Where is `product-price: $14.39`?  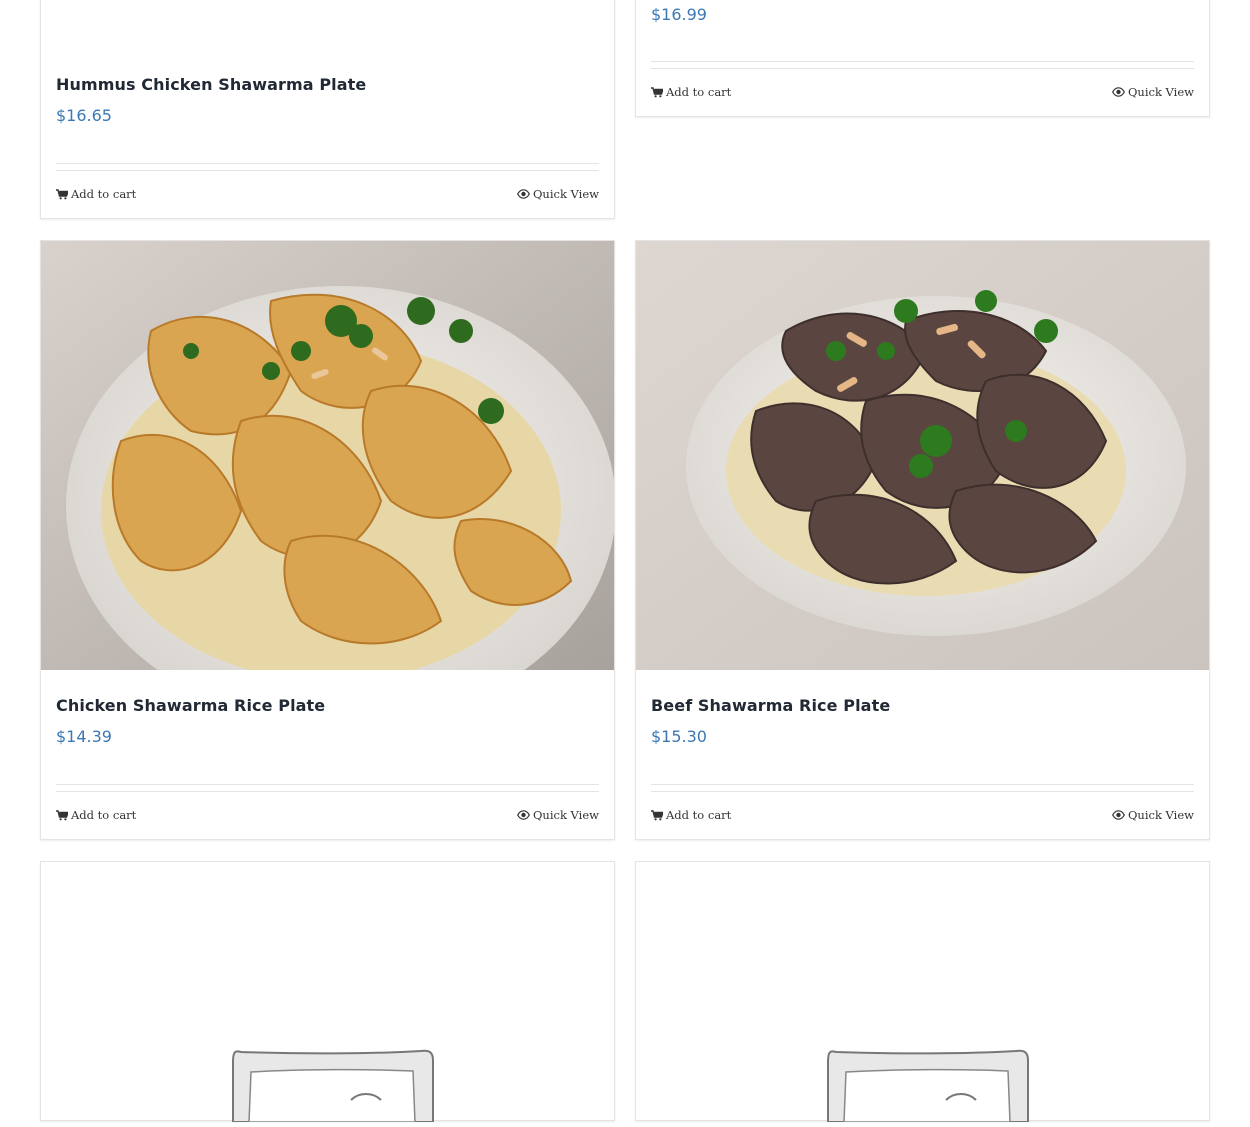
product-price: $14.39 is located at coordinates (84, 736).